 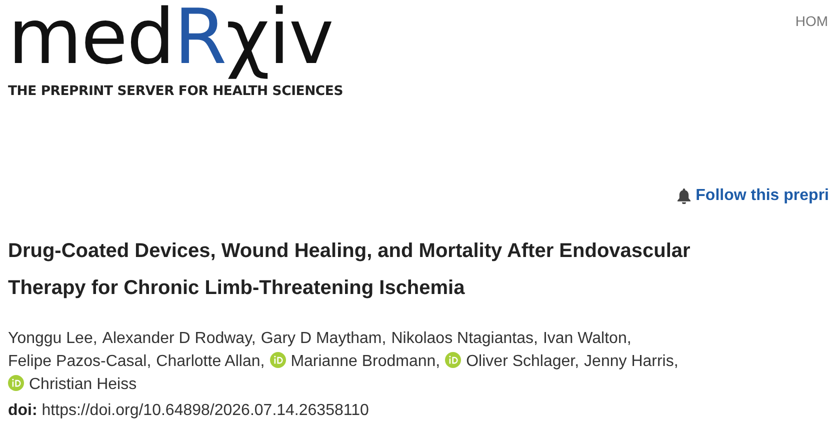 I want to click on bell-icon, so click(x=683, y=196).